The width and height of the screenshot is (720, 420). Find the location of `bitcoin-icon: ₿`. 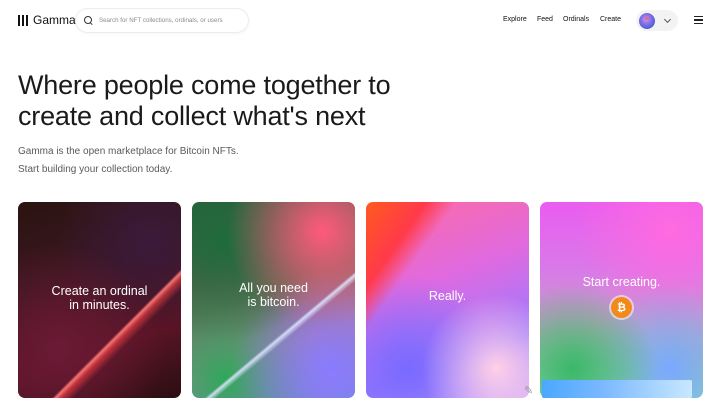

bitcoin-icon: ₿ is located at coordinates (621, 307).